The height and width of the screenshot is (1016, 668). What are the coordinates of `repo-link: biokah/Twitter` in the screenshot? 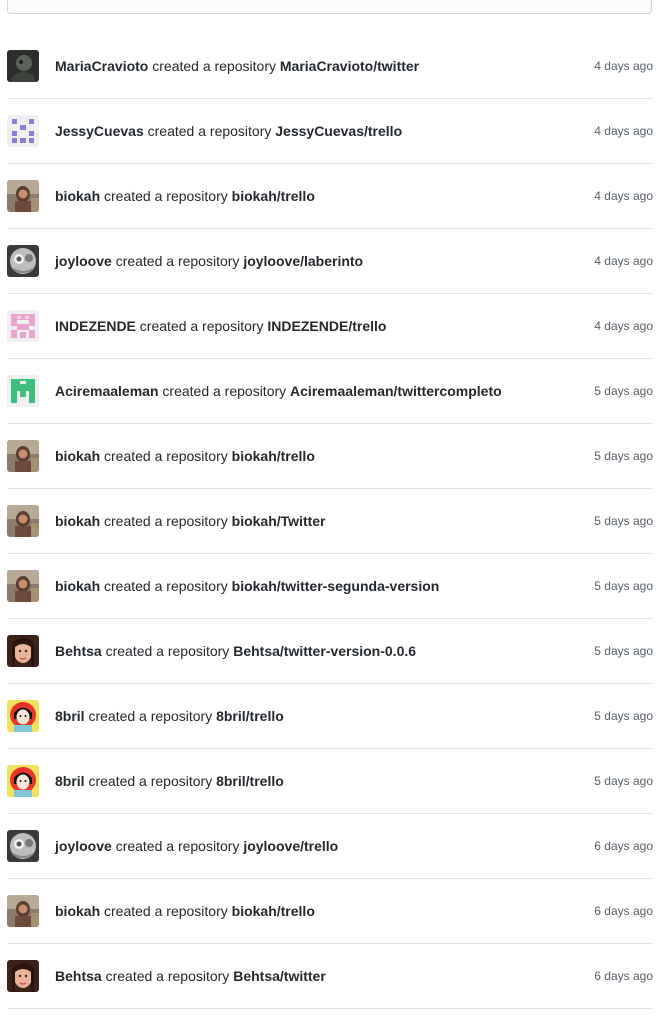 It's located at (279, 521).